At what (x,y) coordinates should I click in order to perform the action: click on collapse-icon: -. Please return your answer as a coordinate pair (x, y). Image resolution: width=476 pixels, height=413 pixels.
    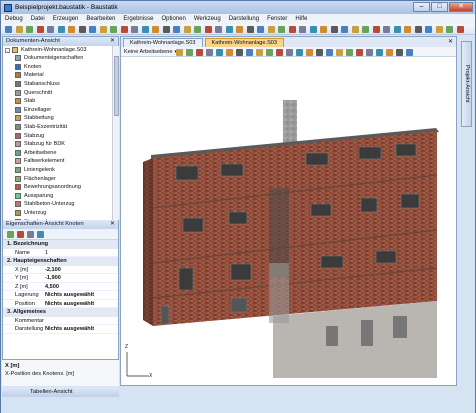
    Looking at the image, I should click on (7, 50).